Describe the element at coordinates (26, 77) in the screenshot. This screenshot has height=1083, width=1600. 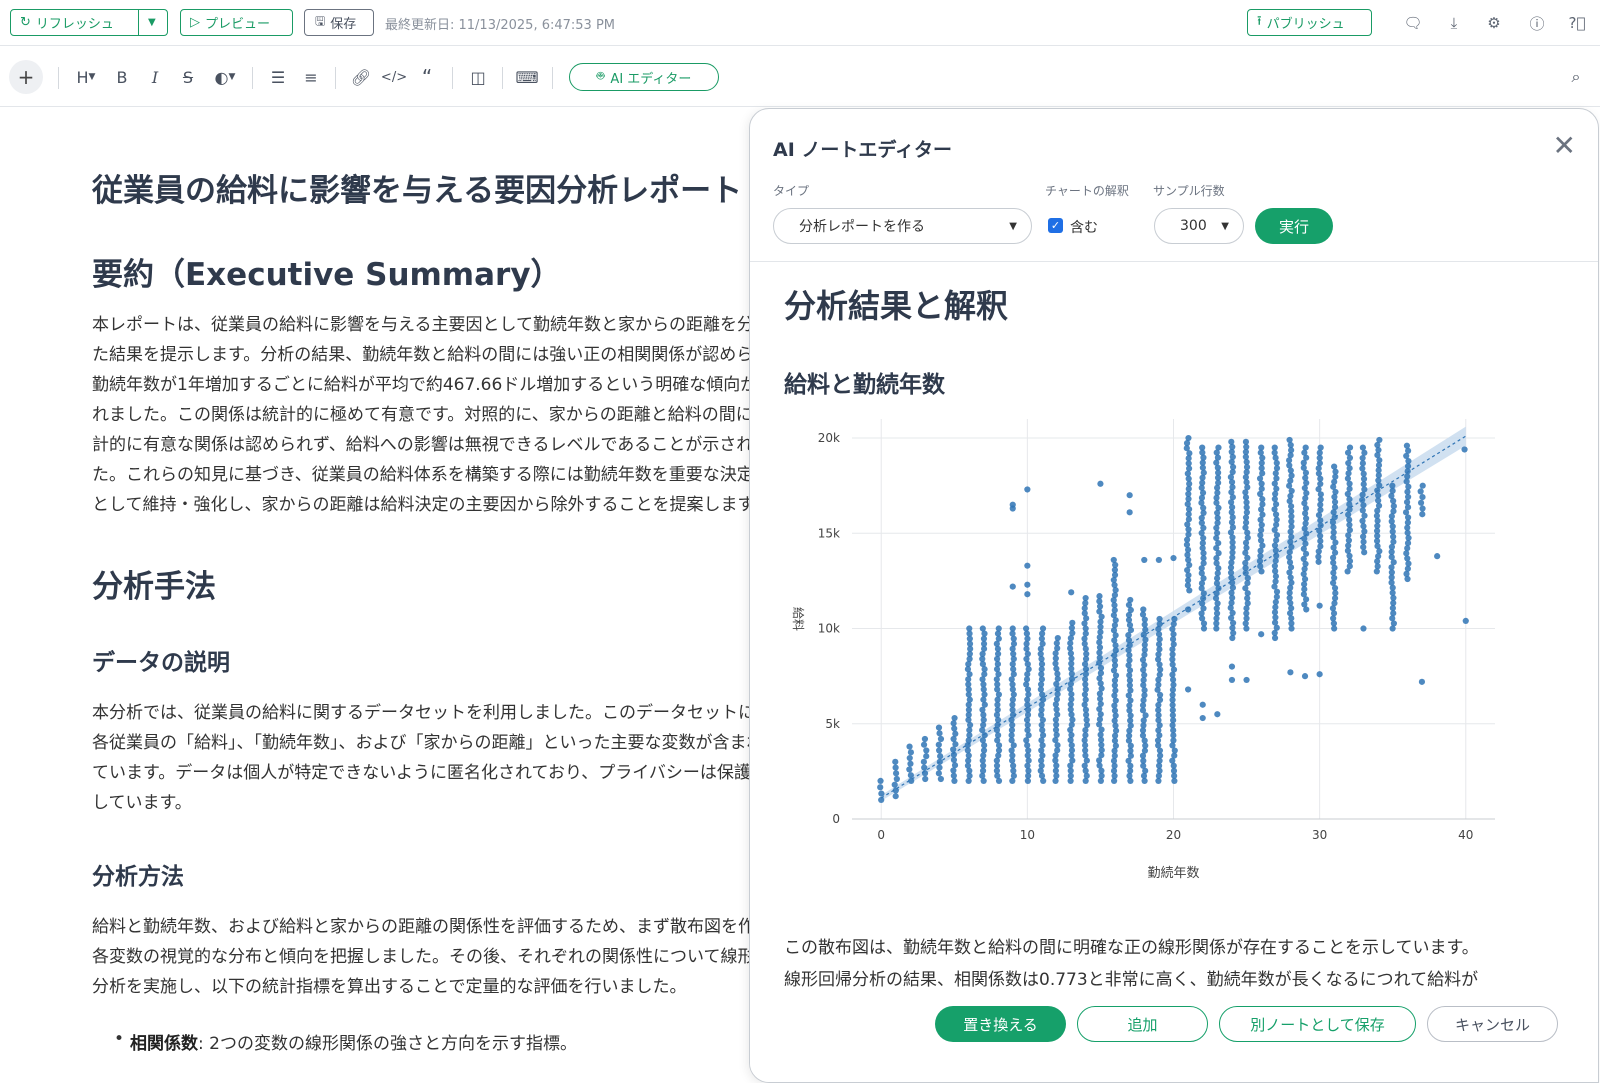
I see `add-block-button: +` at that location.